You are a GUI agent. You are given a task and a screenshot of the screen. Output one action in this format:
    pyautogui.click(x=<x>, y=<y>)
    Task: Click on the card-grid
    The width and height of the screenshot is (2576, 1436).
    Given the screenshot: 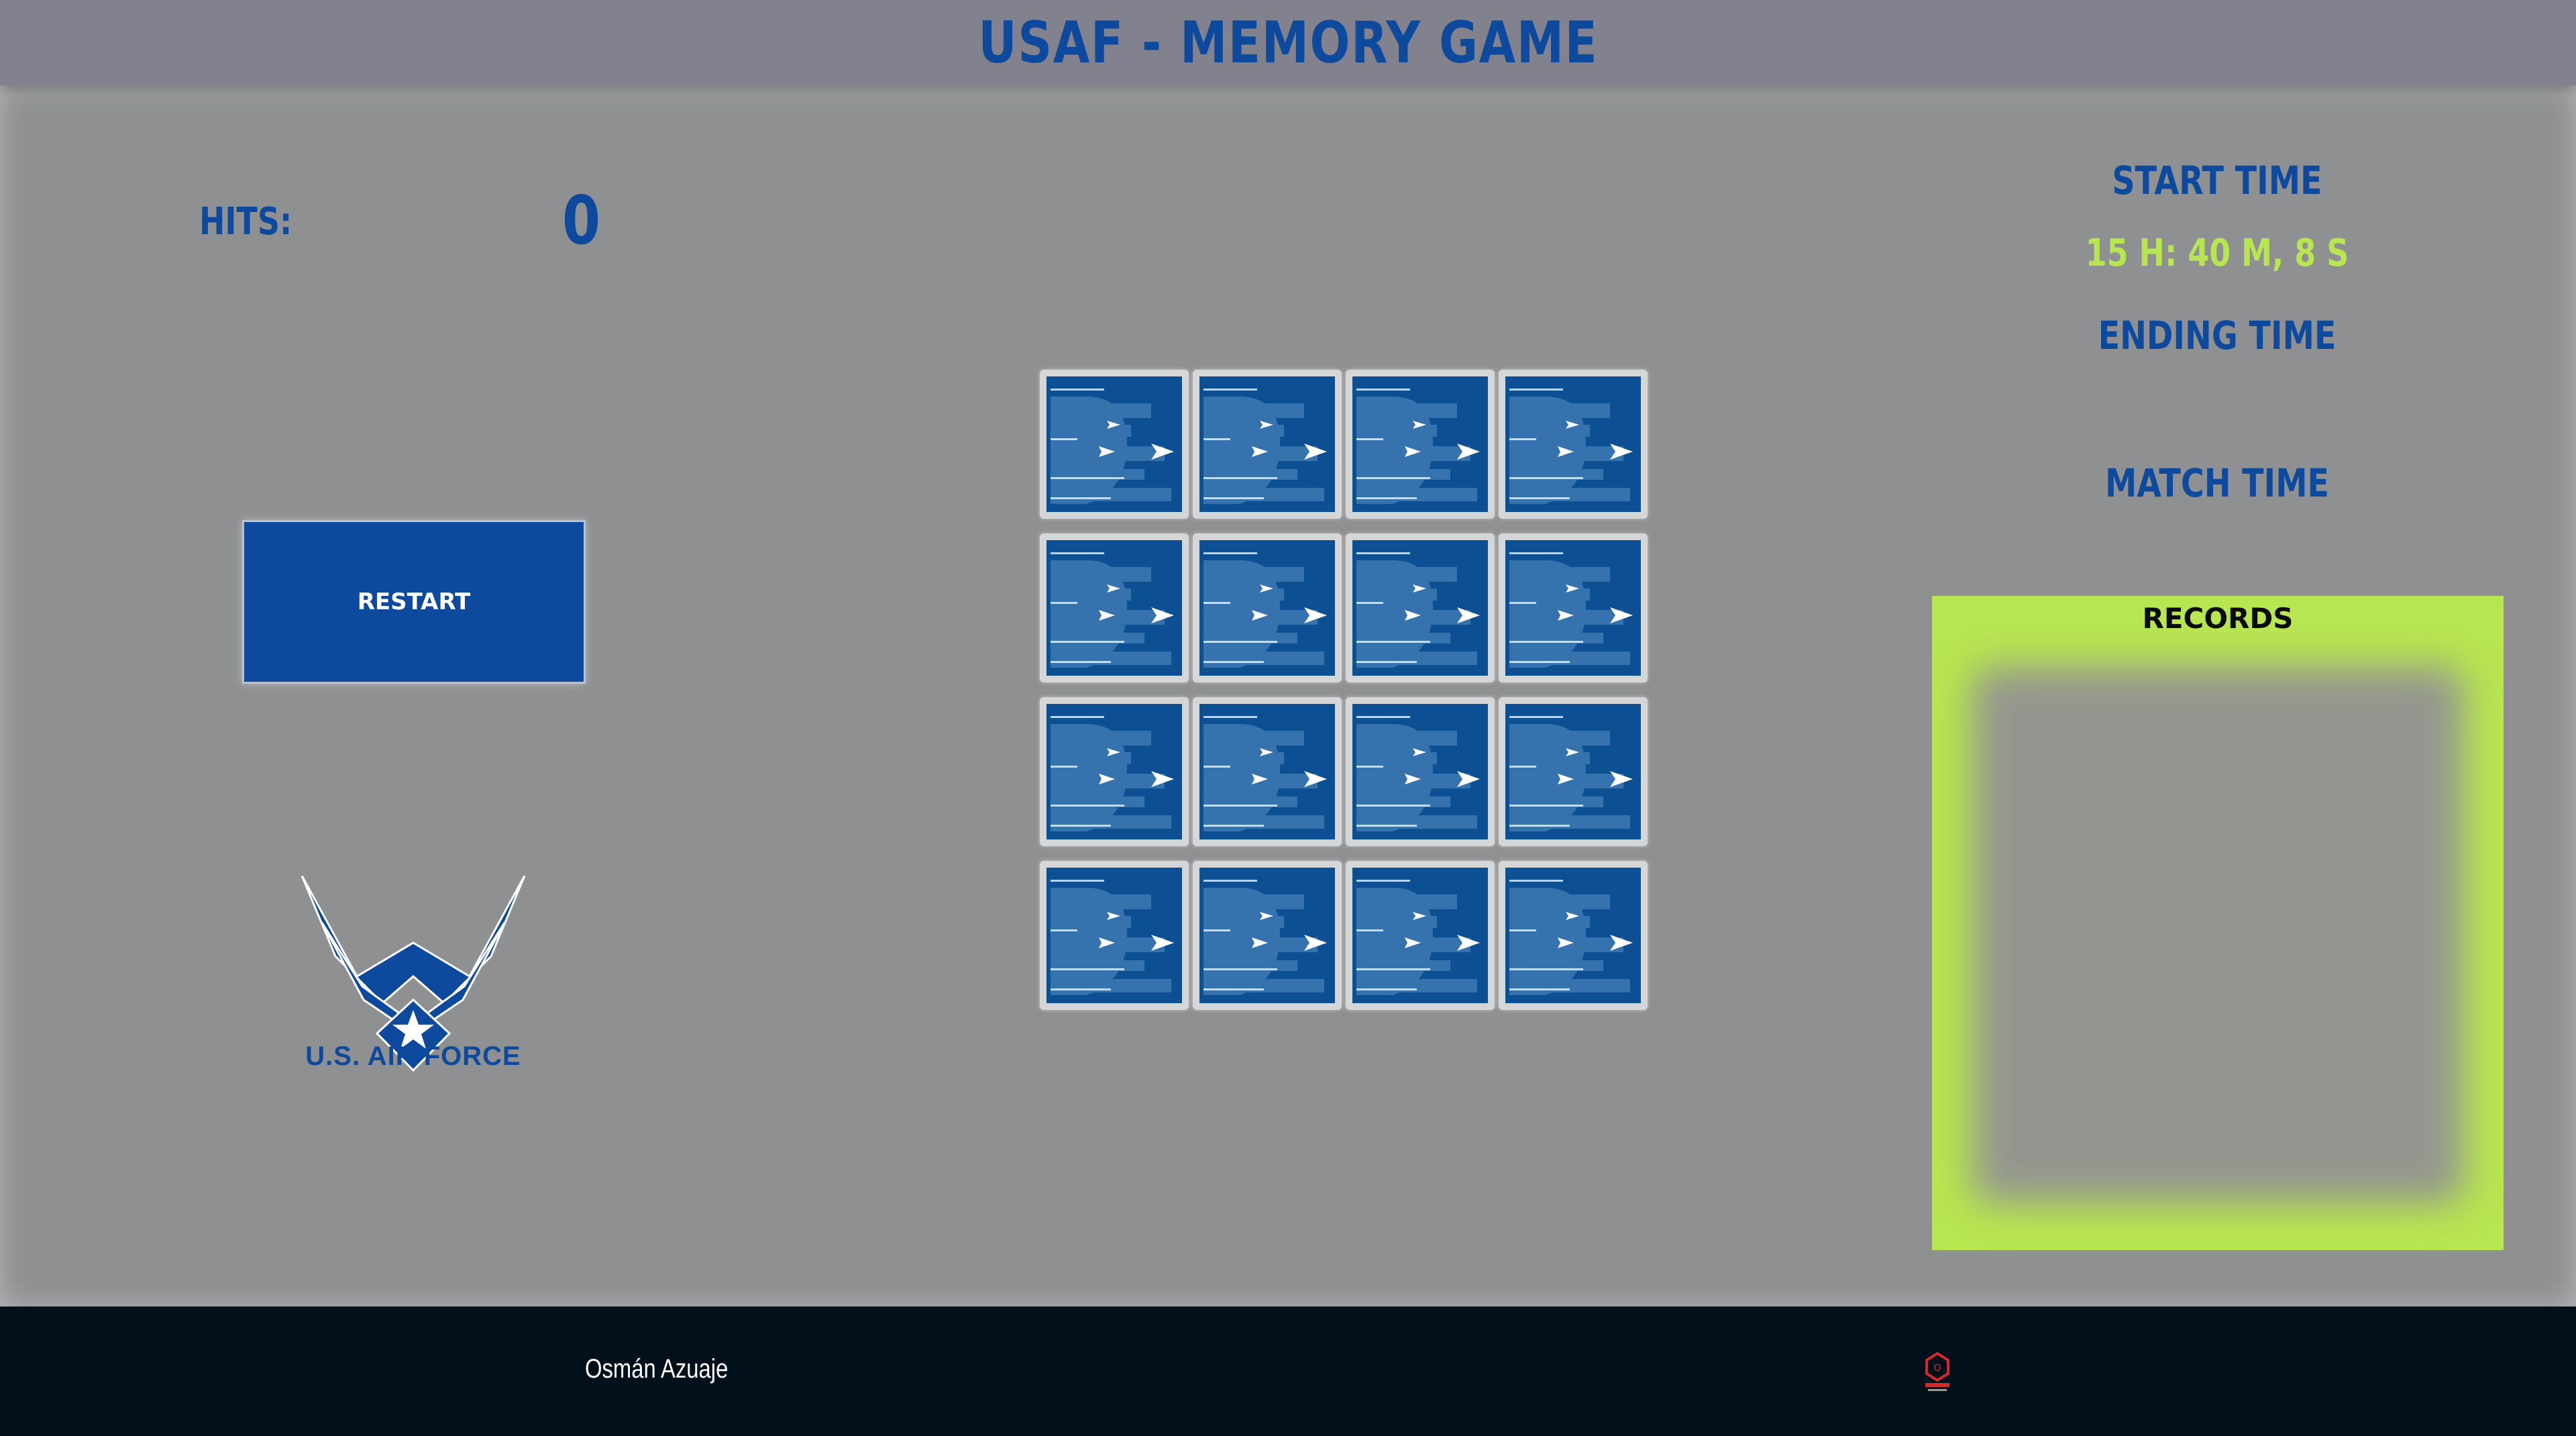 What is the action you would take?
    pyautogui.click(x=1346, y=691)
    